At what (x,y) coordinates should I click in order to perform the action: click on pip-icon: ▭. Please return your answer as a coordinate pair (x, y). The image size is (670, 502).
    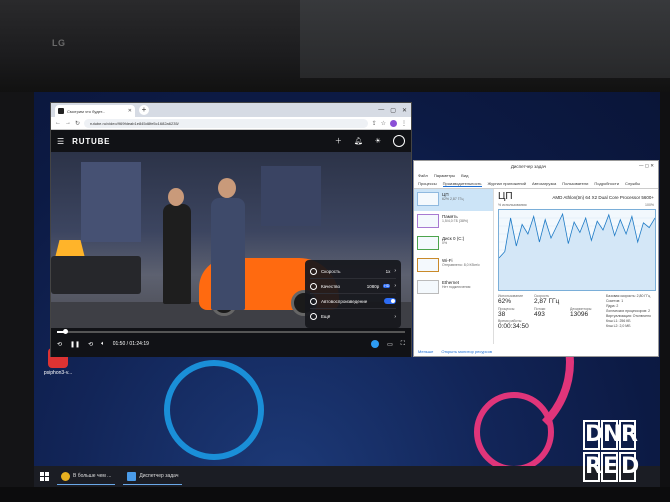
    Looking at the image, I should click on (390, 344).